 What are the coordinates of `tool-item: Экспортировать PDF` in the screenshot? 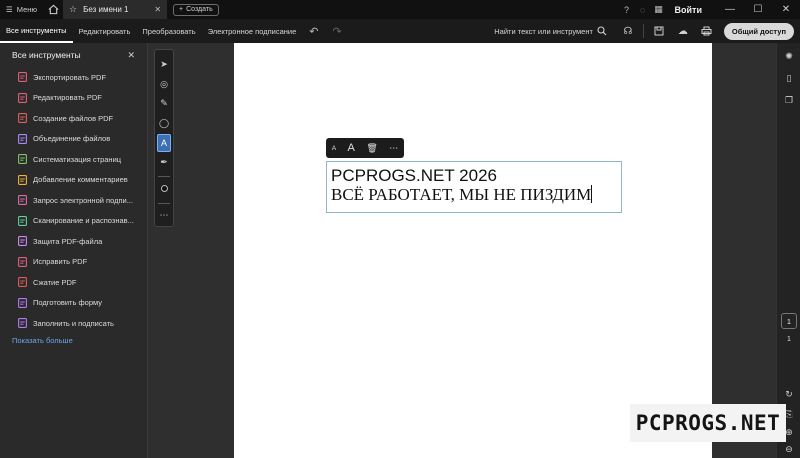 It's located at (73, 77).